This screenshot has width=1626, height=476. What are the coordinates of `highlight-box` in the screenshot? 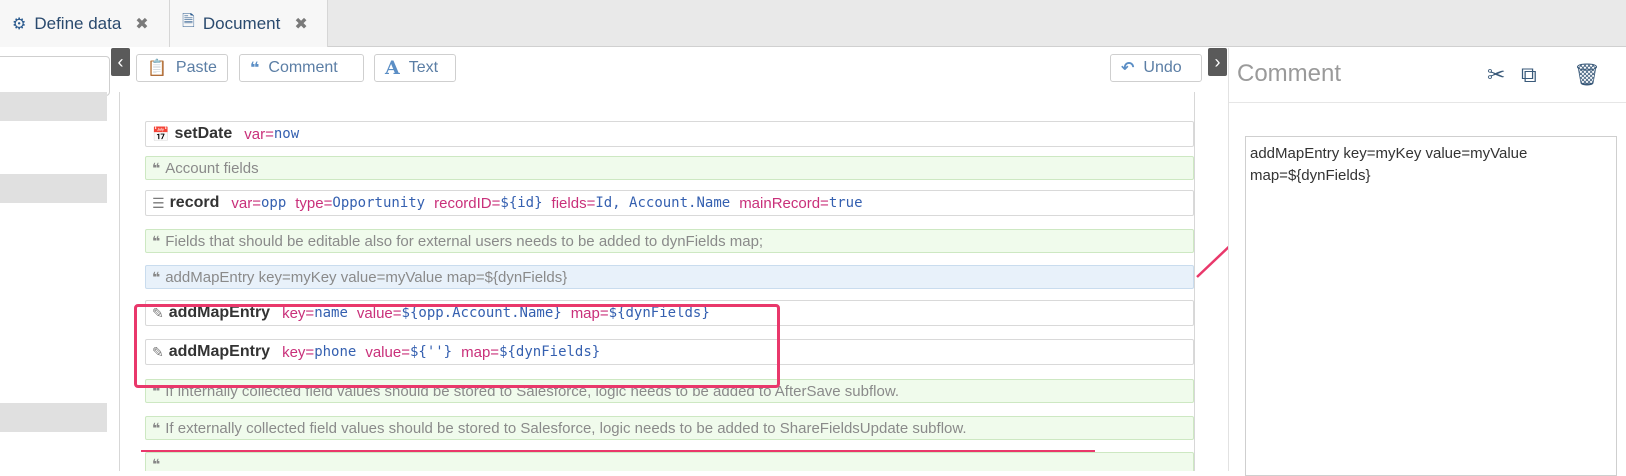 It's located at (457, 346).